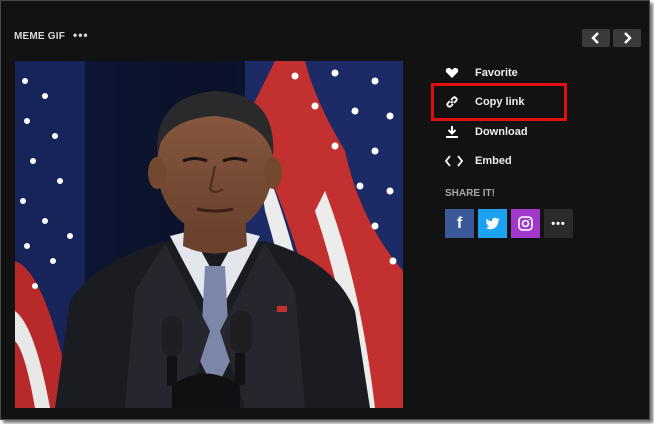  I want to click on chevron-left-icon, so click(595, 38).